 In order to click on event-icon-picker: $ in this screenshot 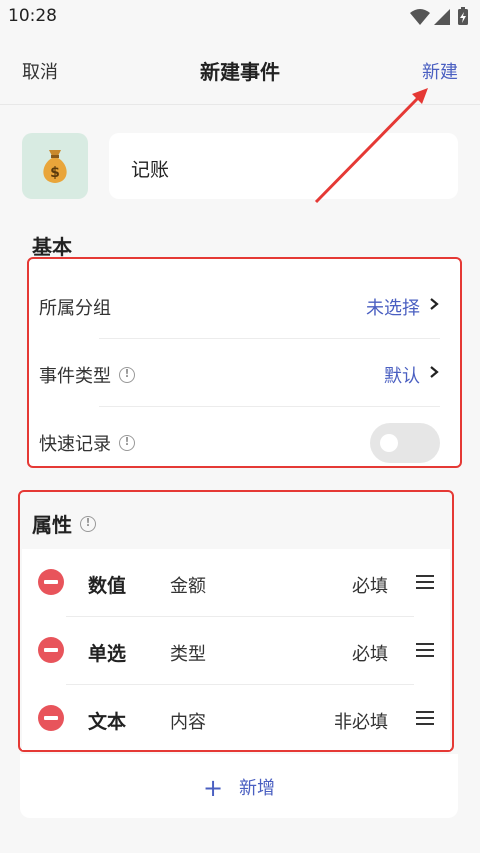, I will do `click(55, 166)`.